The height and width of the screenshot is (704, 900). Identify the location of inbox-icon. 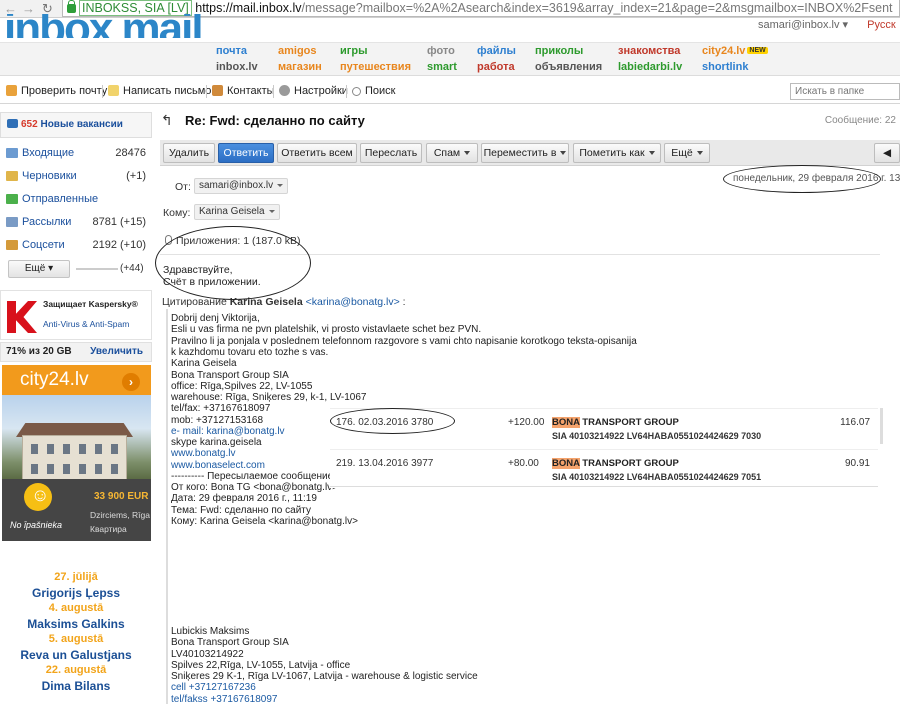
(12, 153).